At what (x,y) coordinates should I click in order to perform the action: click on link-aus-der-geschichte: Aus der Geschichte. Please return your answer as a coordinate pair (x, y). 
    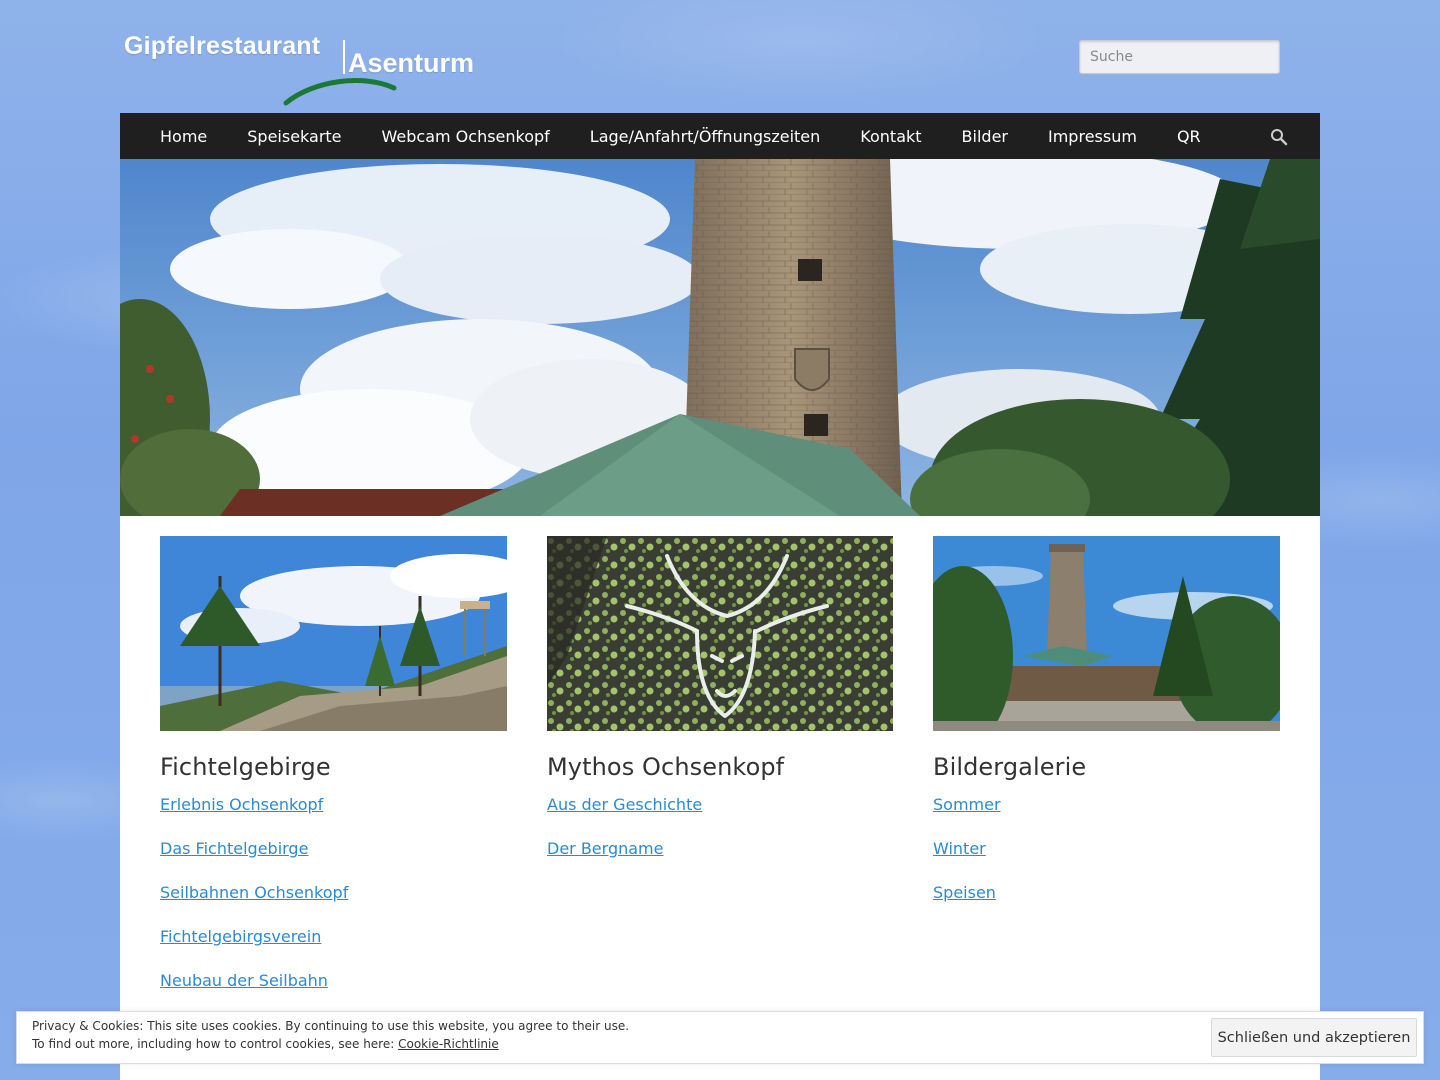
    Looking at the image, I should click on (624, 804).